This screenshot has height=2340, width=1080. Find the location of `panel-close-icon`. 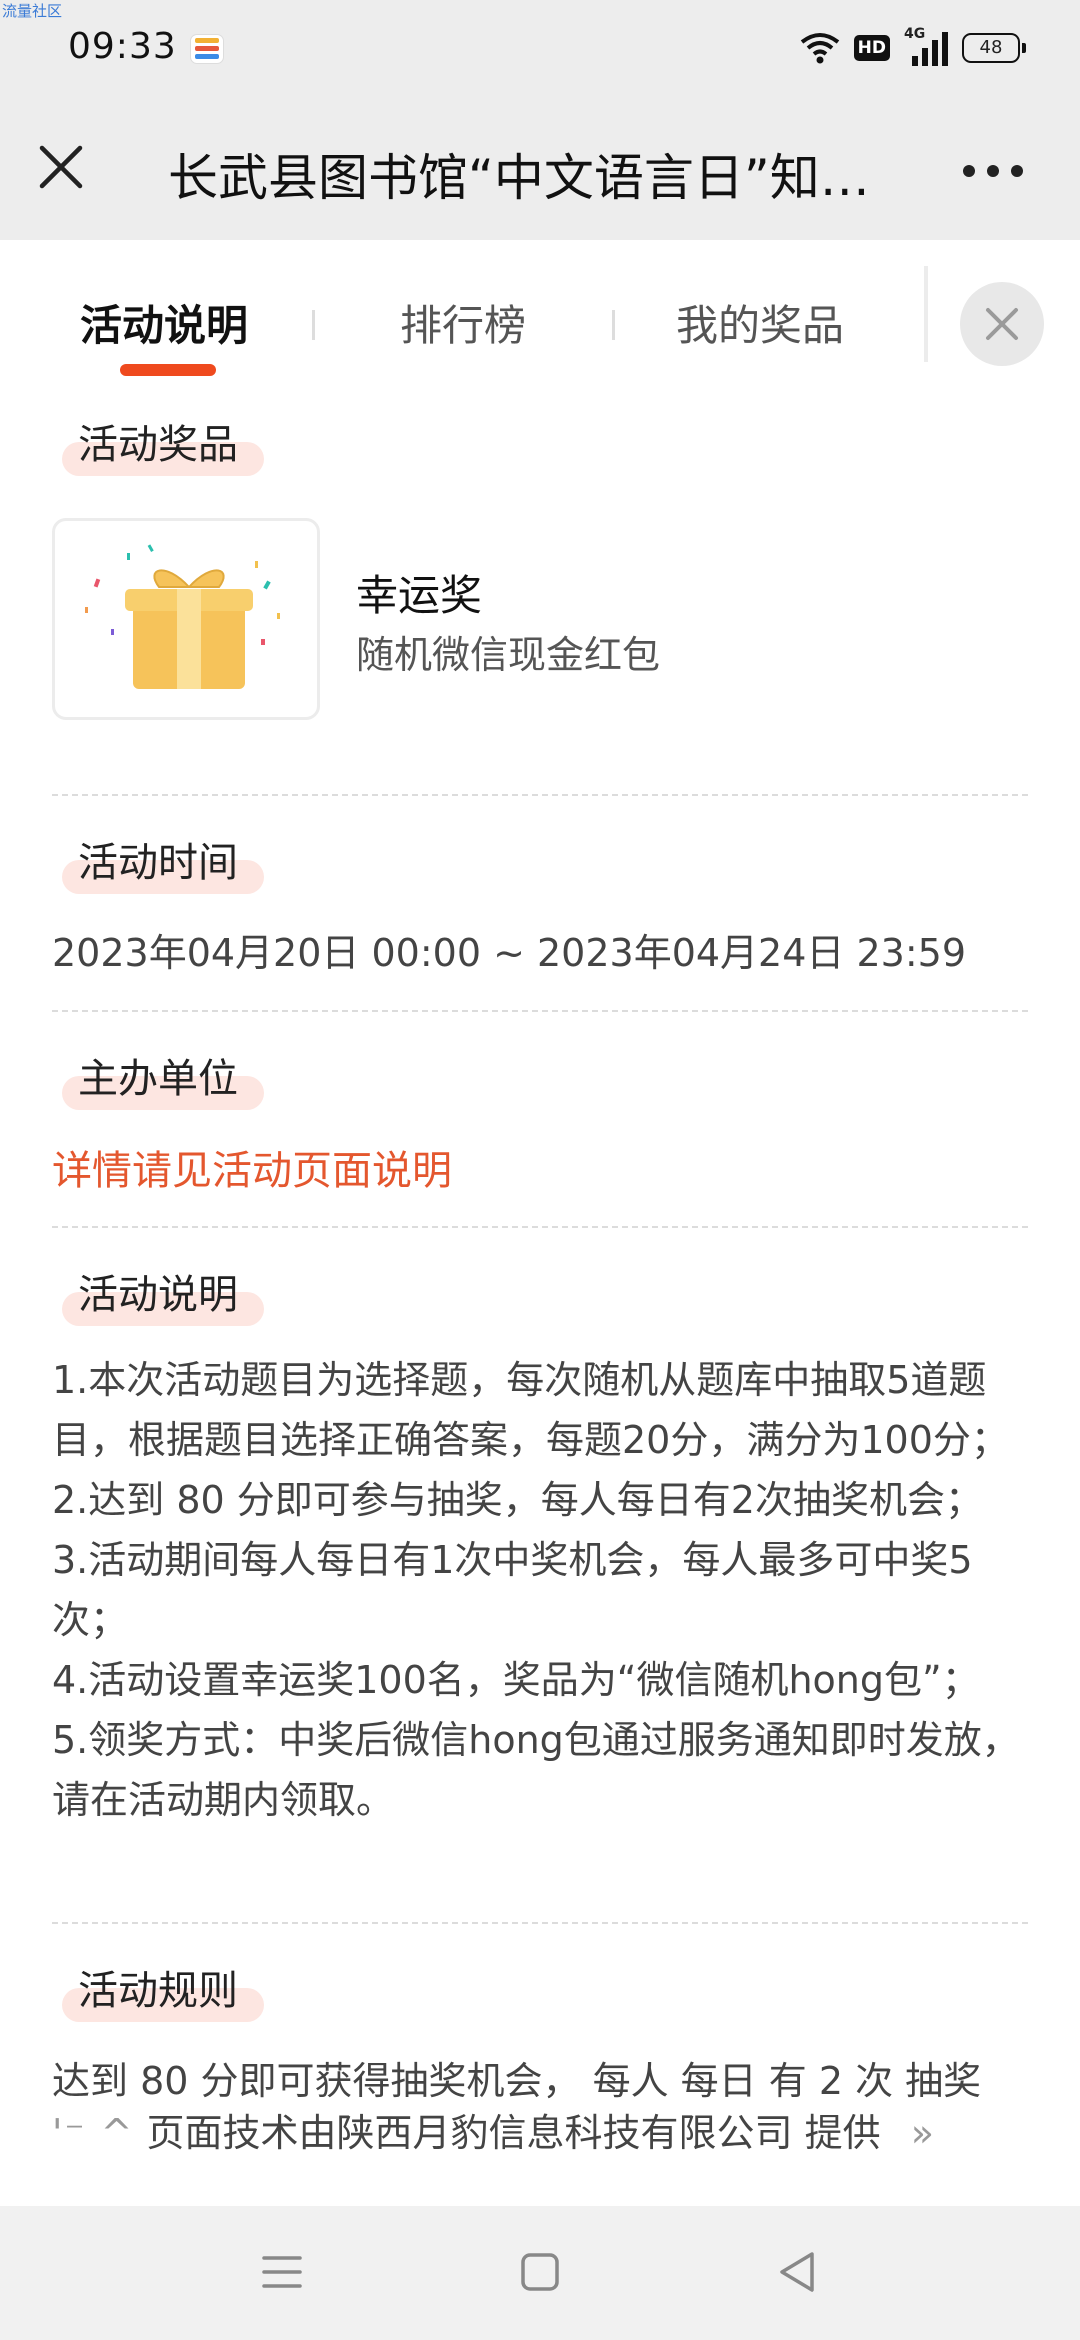

panel-close-icon is located at coordinates (1002, 324).